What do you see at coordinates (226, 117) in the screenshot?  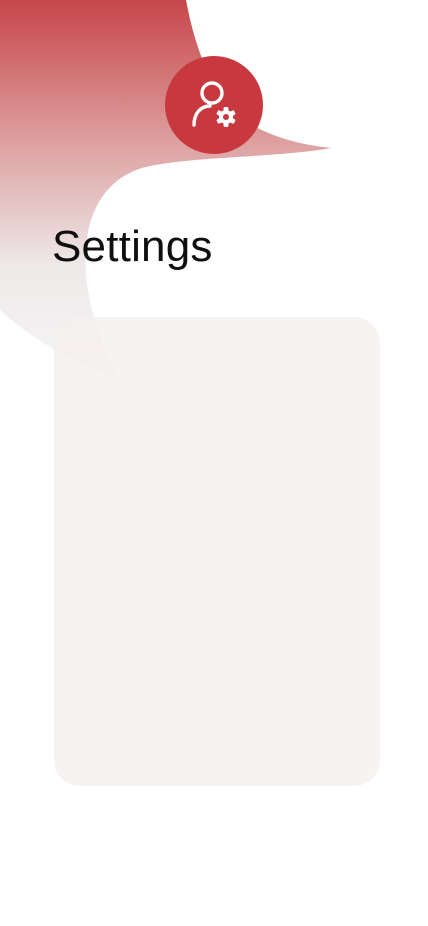 I see `gear-icon` at bounding box center [226, 117].